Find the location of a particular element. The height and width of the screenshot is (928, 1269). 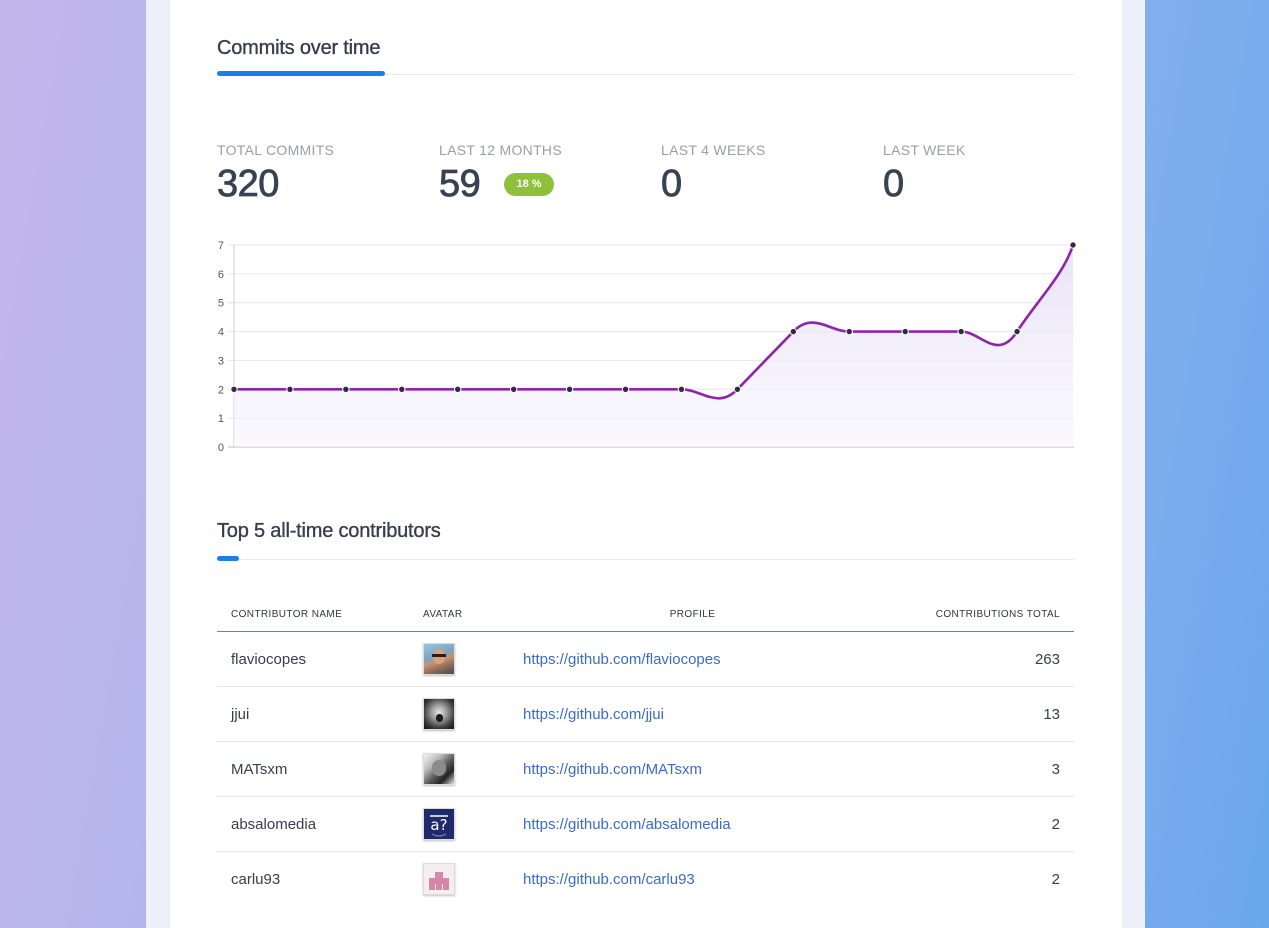

profile-link: https://github.com/flaviocopes is located at coordinates (622, 659).